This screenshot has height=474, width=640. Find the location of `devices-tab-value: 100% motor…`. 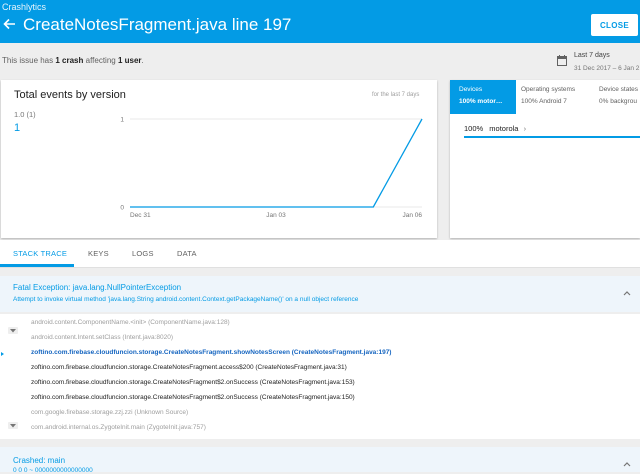

devices-tab-value: 100% motor… is located at coordinates (481, 101).